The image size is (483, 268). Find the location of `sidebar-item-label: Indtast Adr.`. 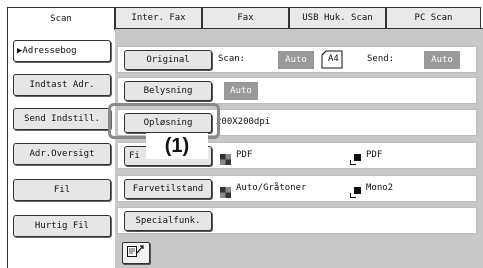

sidebar-item-label: Indtast Adr. is located at coordinates (62, 85).